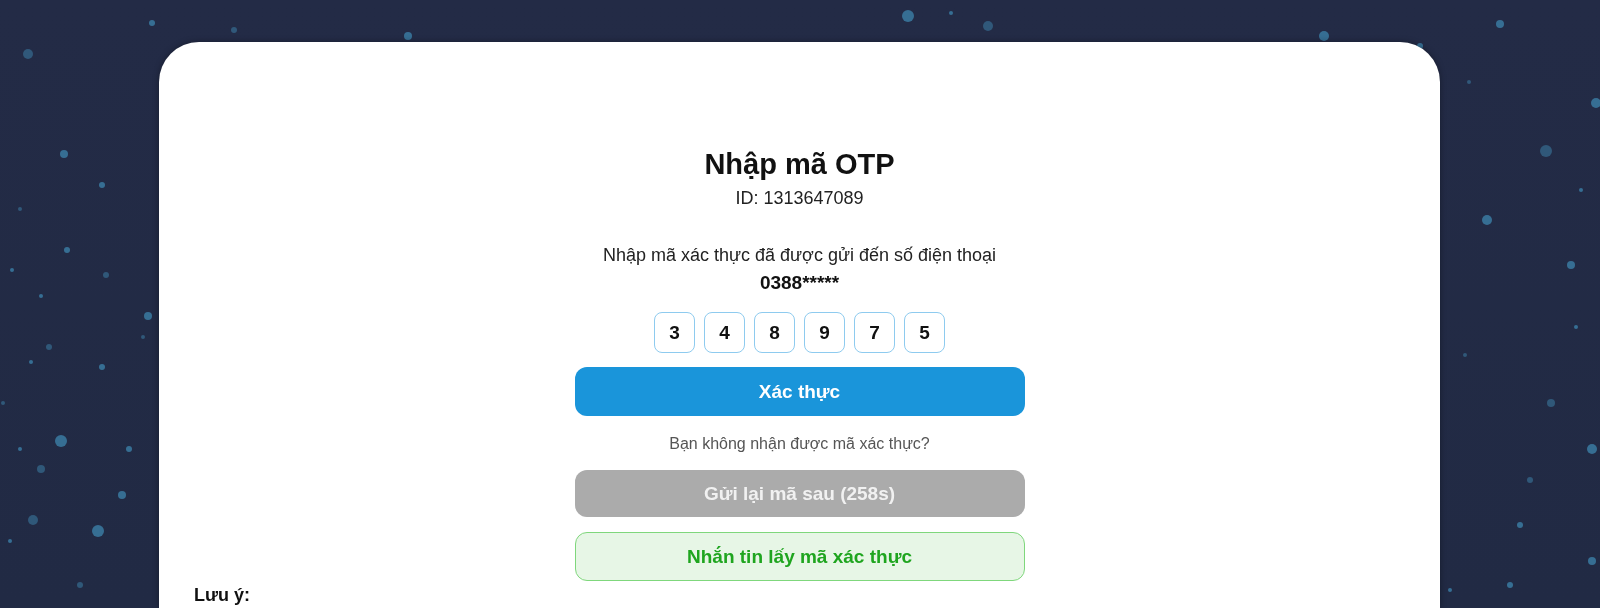 The image size is (1600, 608). I want to click on page-title: Nhập mã OTP, so click(799, 164).